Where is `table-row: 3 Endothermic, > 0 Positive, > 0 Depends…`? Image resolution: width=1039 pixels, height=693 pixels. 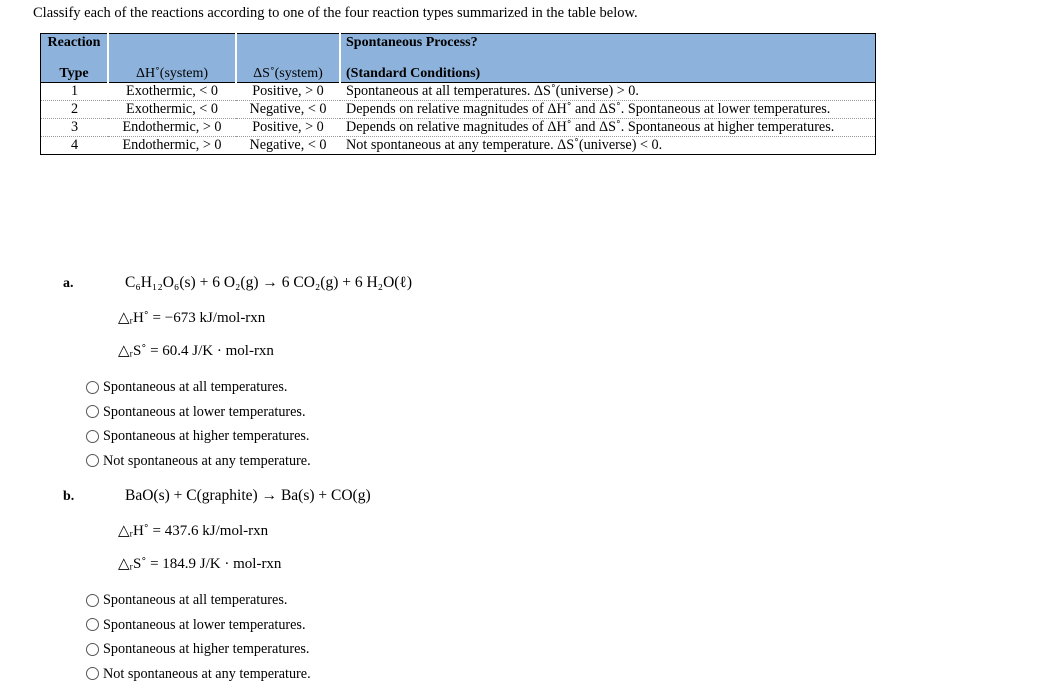 table-row: 3 Endothermic, > 0 Positive, > 0 Depends… is located at coordinates (458, 127).